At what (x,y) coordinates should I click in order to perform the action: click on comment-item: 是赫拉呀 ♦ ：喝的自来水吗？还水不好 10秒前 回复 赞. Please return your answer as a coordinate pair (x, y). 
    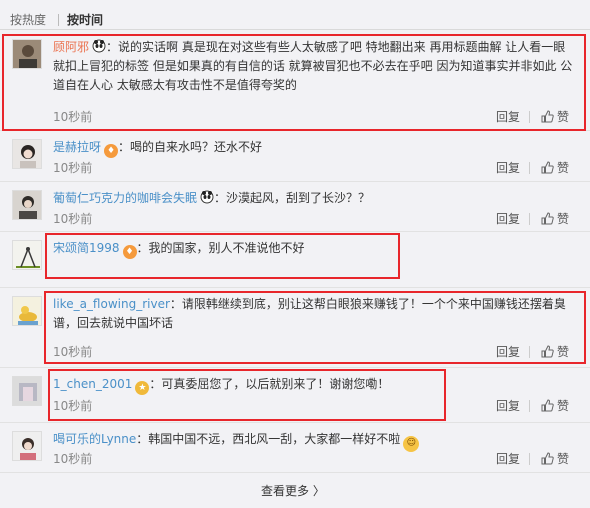
    Looking at the image, I should click on (295, 156).